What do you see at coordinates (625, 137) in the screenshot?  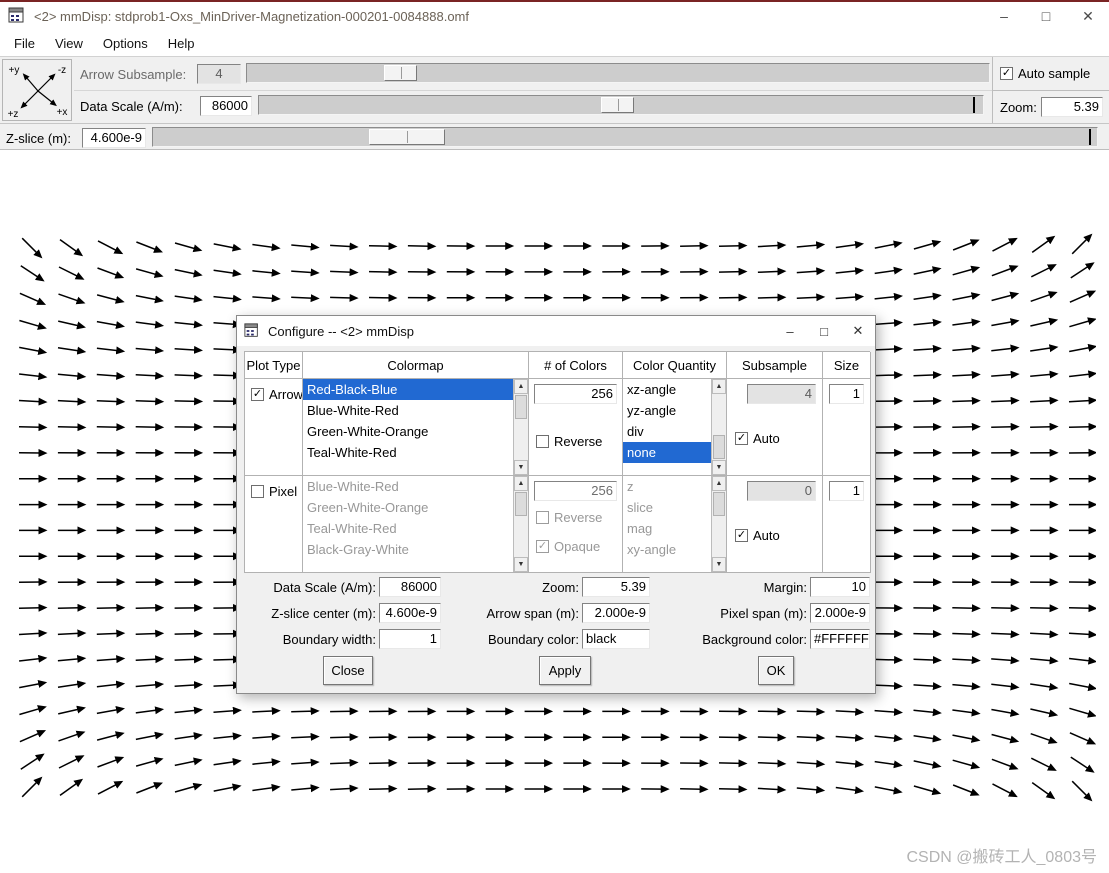 I see `z-slice-slider` at bounding box center [625, 137].